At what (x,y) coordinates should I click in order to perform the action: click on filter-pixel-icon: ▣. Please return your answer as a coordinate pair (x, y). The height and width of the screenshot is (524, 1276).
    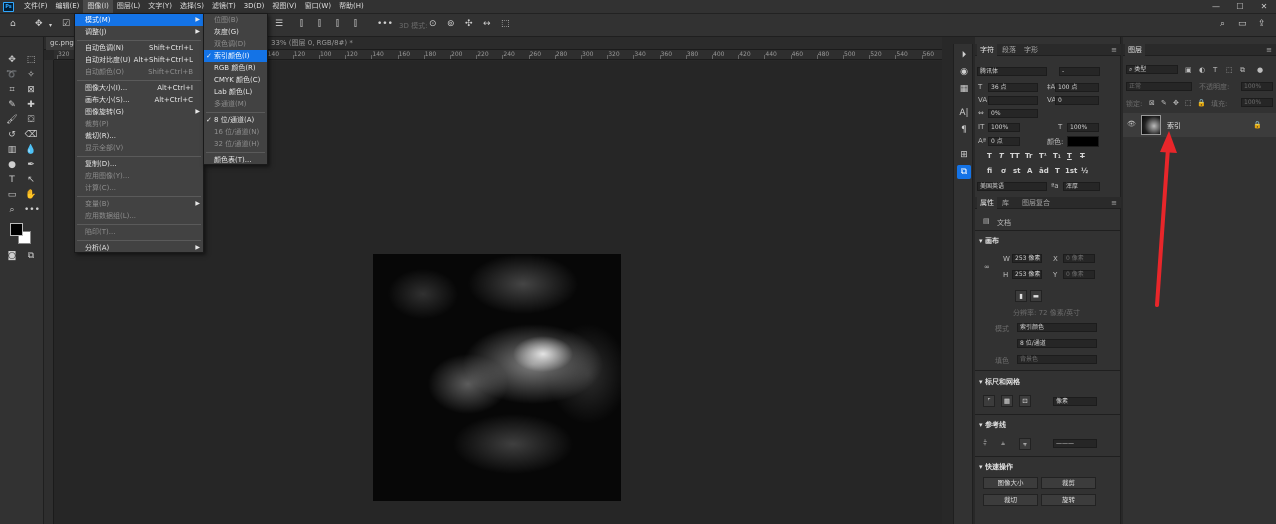
    Looking at the image, I should click on (1188, 70).